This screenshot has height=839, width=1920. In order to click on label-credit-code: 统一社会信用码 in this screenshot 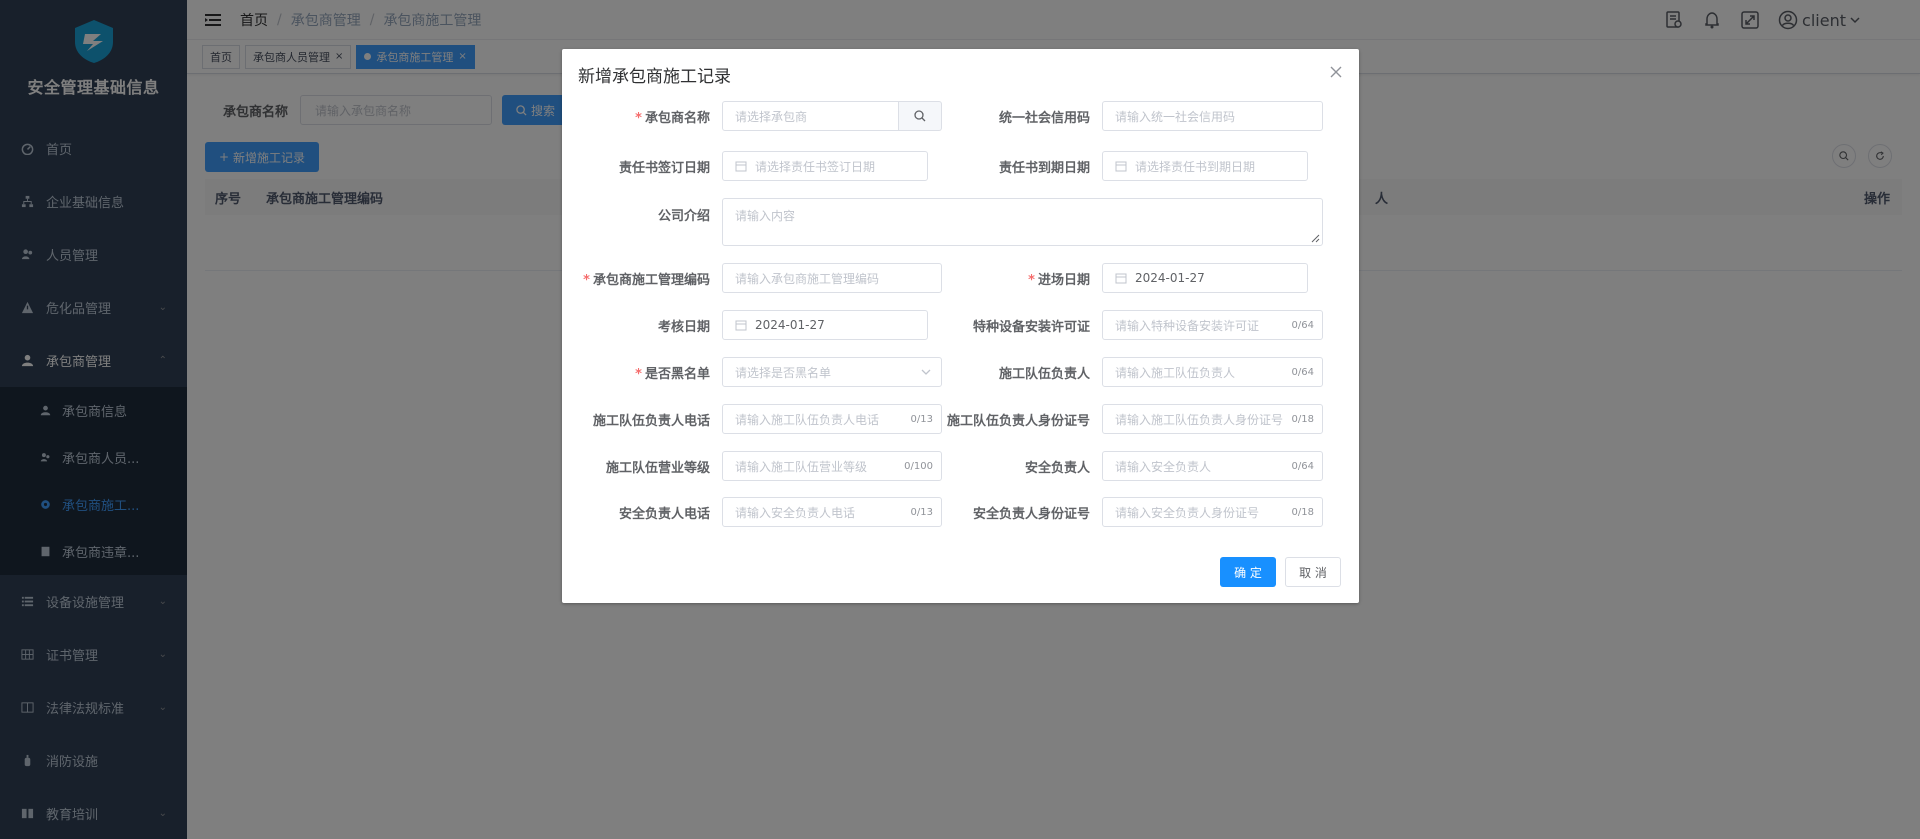, I will do `click(1044, 118)`.